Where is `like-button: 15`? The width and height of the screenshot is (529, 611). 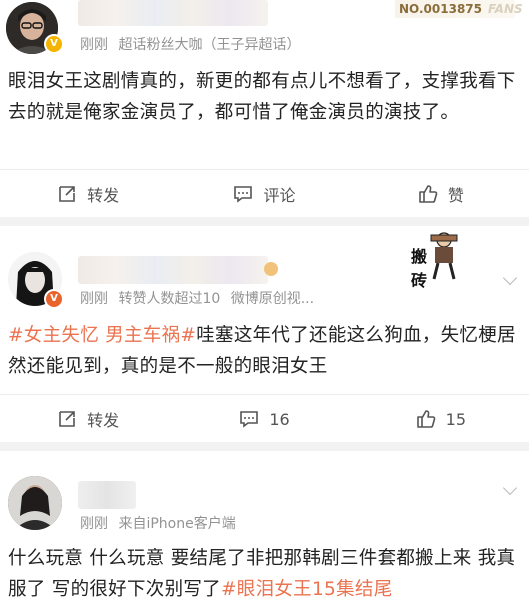
like-button: 15 is located at coordinates (441, 419).